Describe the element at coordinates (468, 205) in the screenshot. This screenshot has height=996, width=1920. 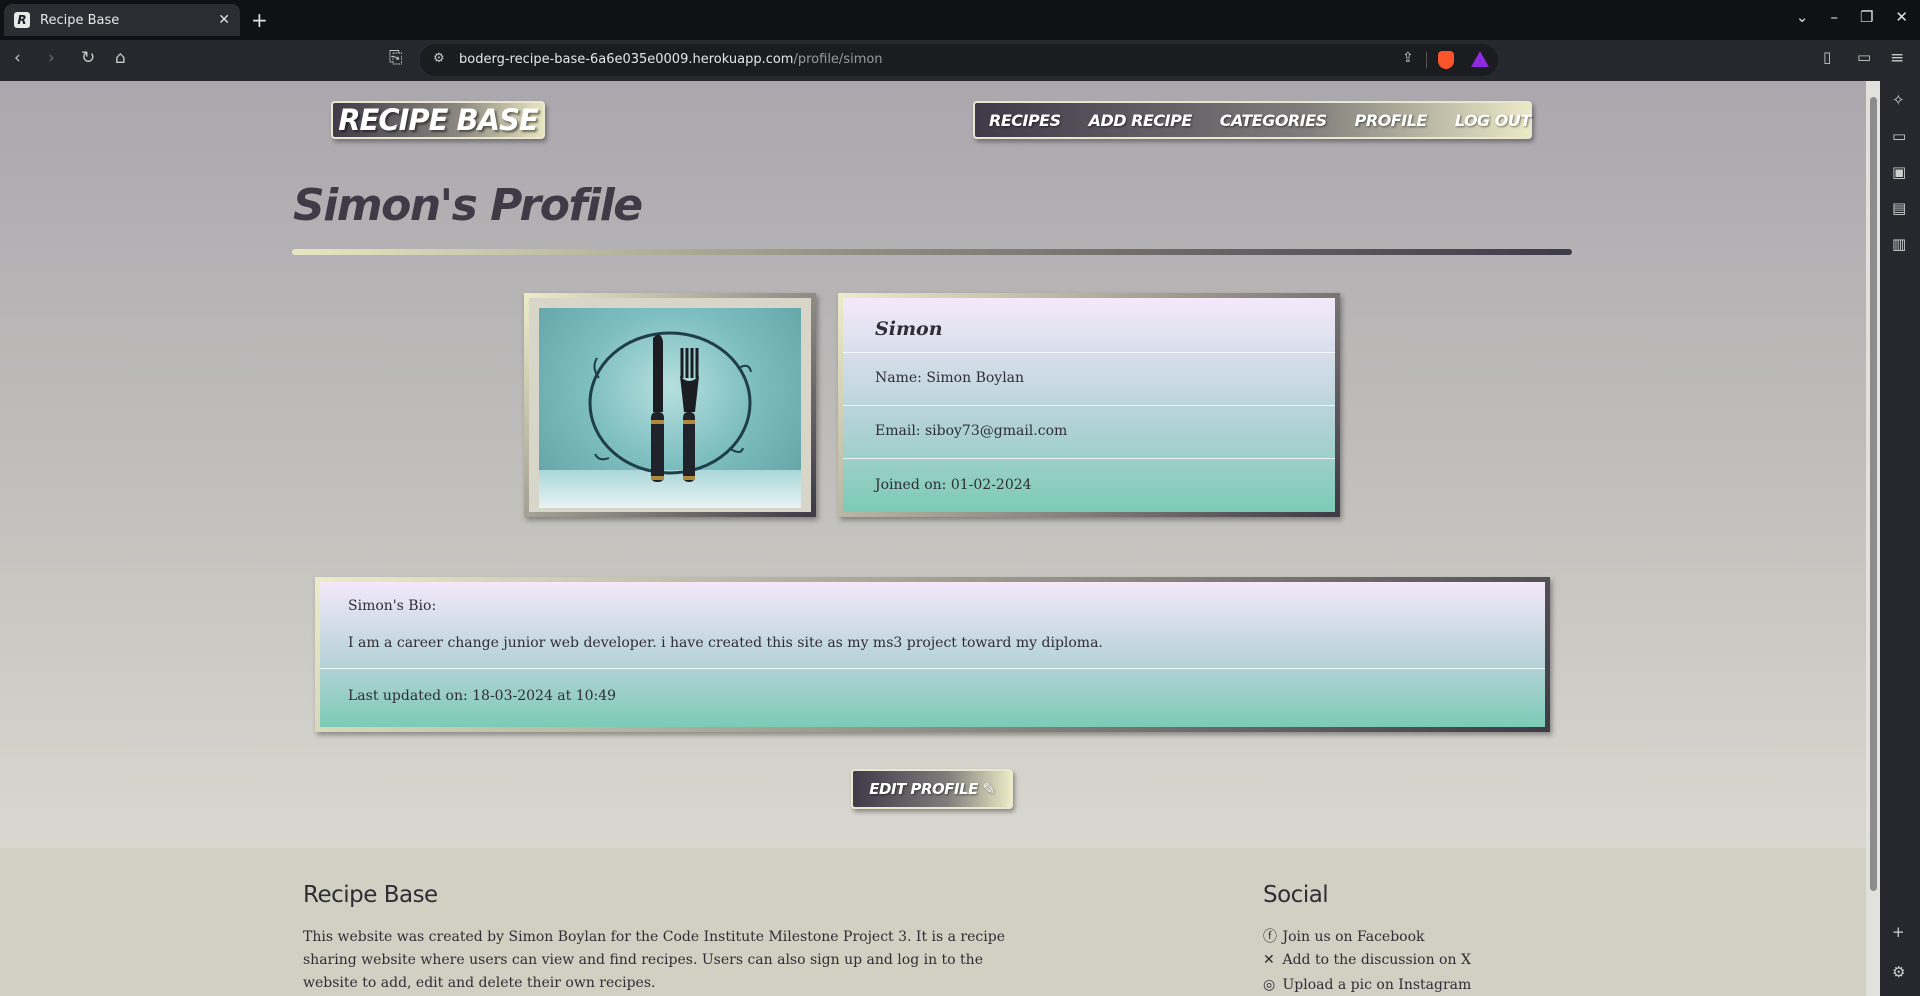
I see `page-title: Simon's Profile` at that location.